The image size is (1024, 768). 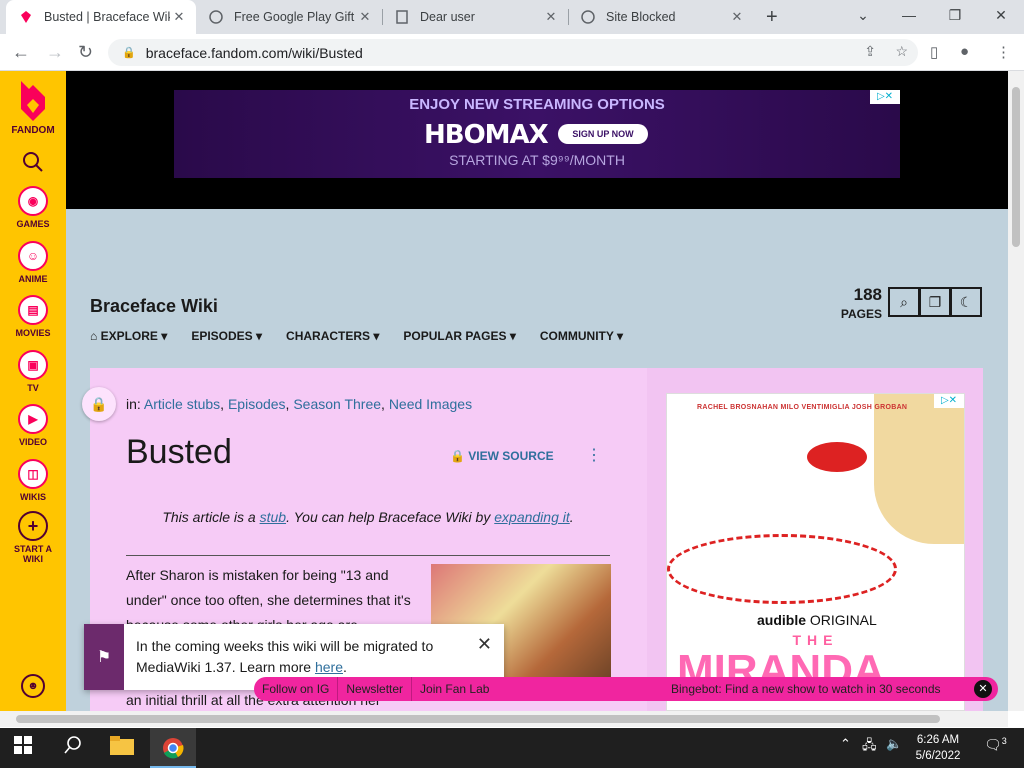 I want to click on chrome-taskbar-icon, so click(x=173, y=748).